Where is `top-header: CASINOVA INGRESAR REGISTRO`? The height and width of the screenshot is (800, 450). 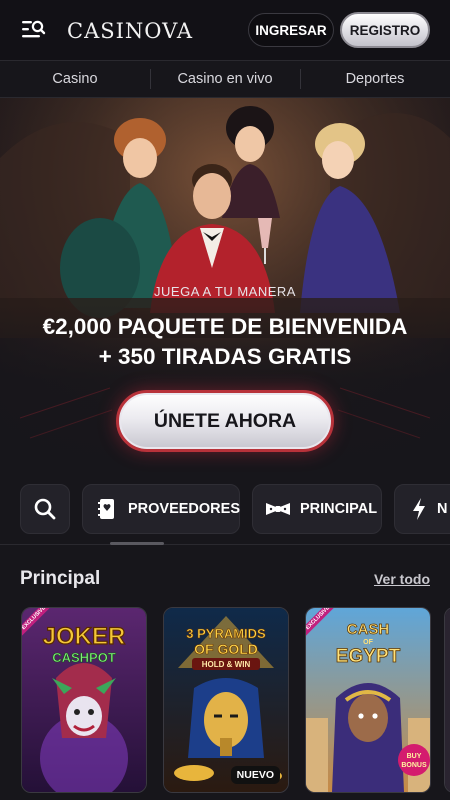
top-header: CASINOVA INGRESAR REGISTRO is located at coordinates (225, 30).